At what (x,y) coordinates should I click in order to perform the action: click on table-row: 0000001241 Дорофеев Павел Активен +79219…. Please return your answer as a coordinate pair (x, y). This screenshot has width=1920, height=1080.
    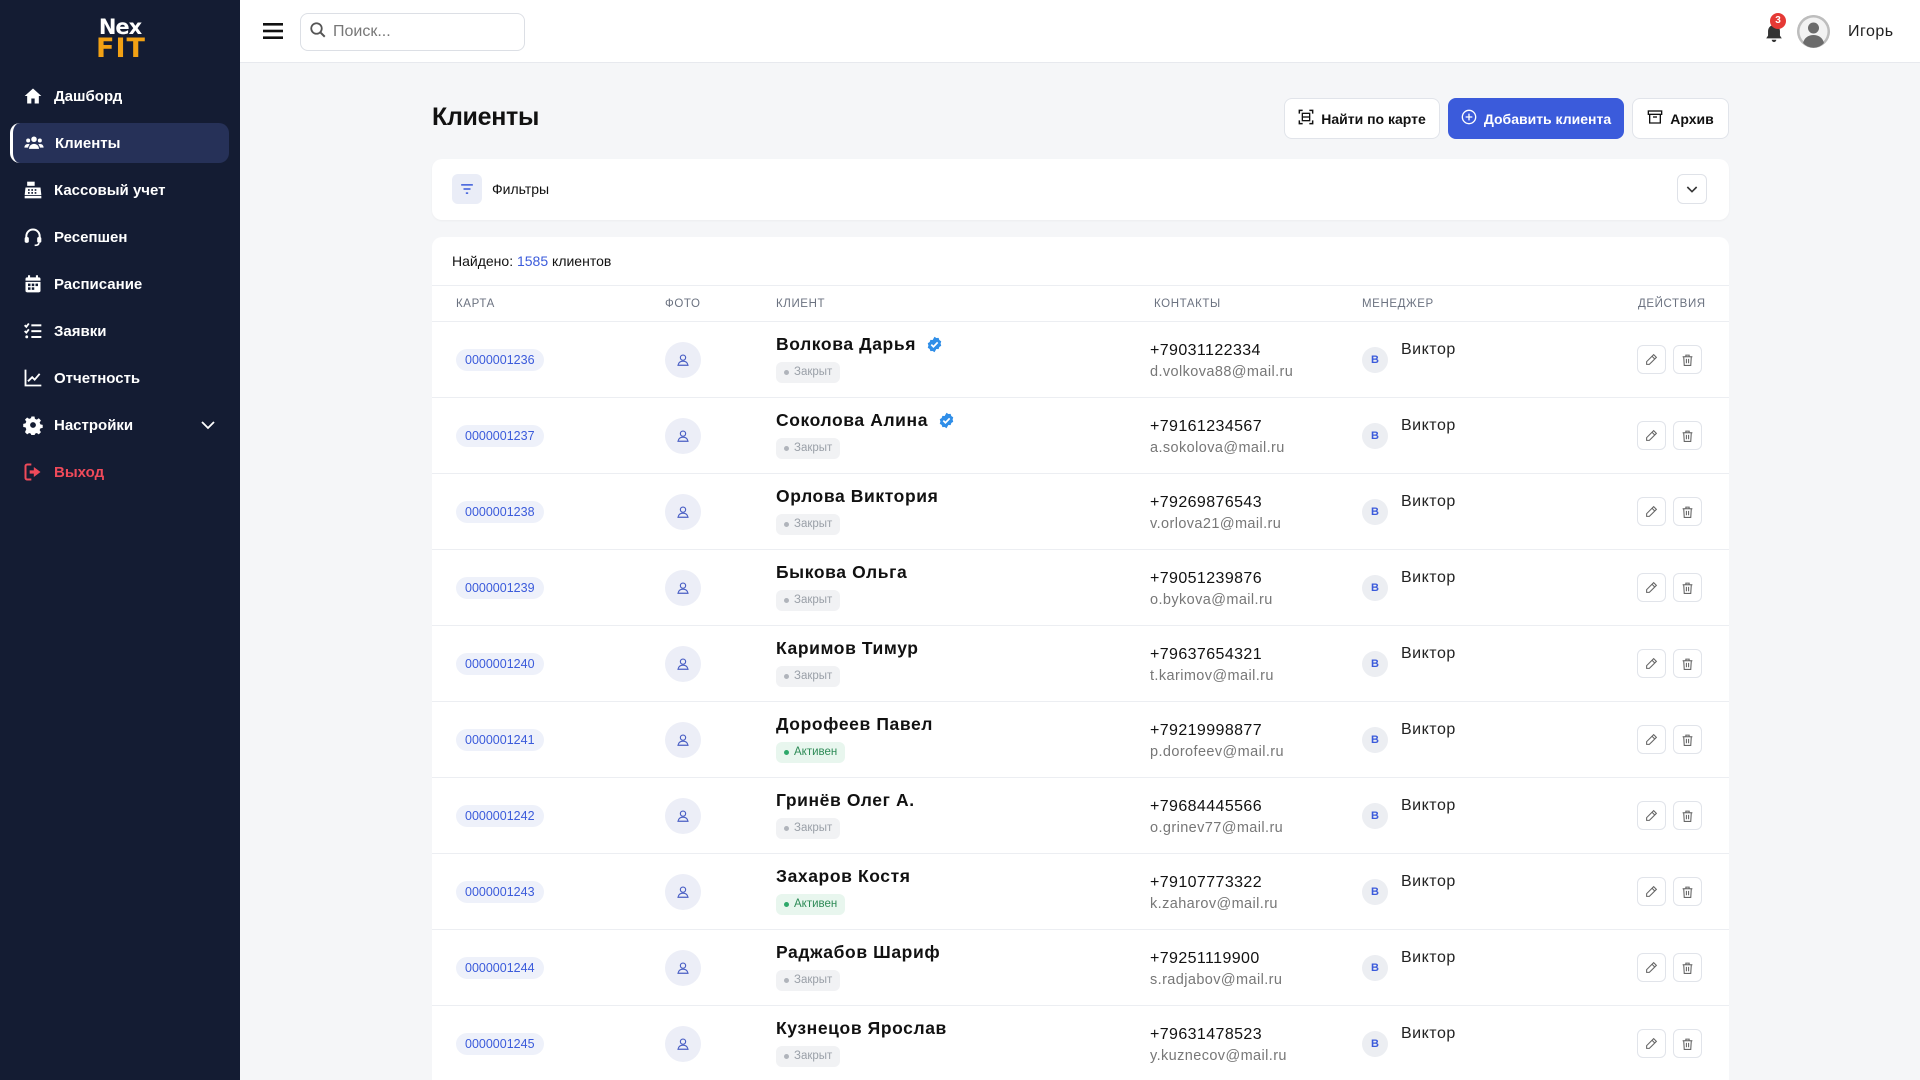
    Looking at the image, I should click on (1080, 740).